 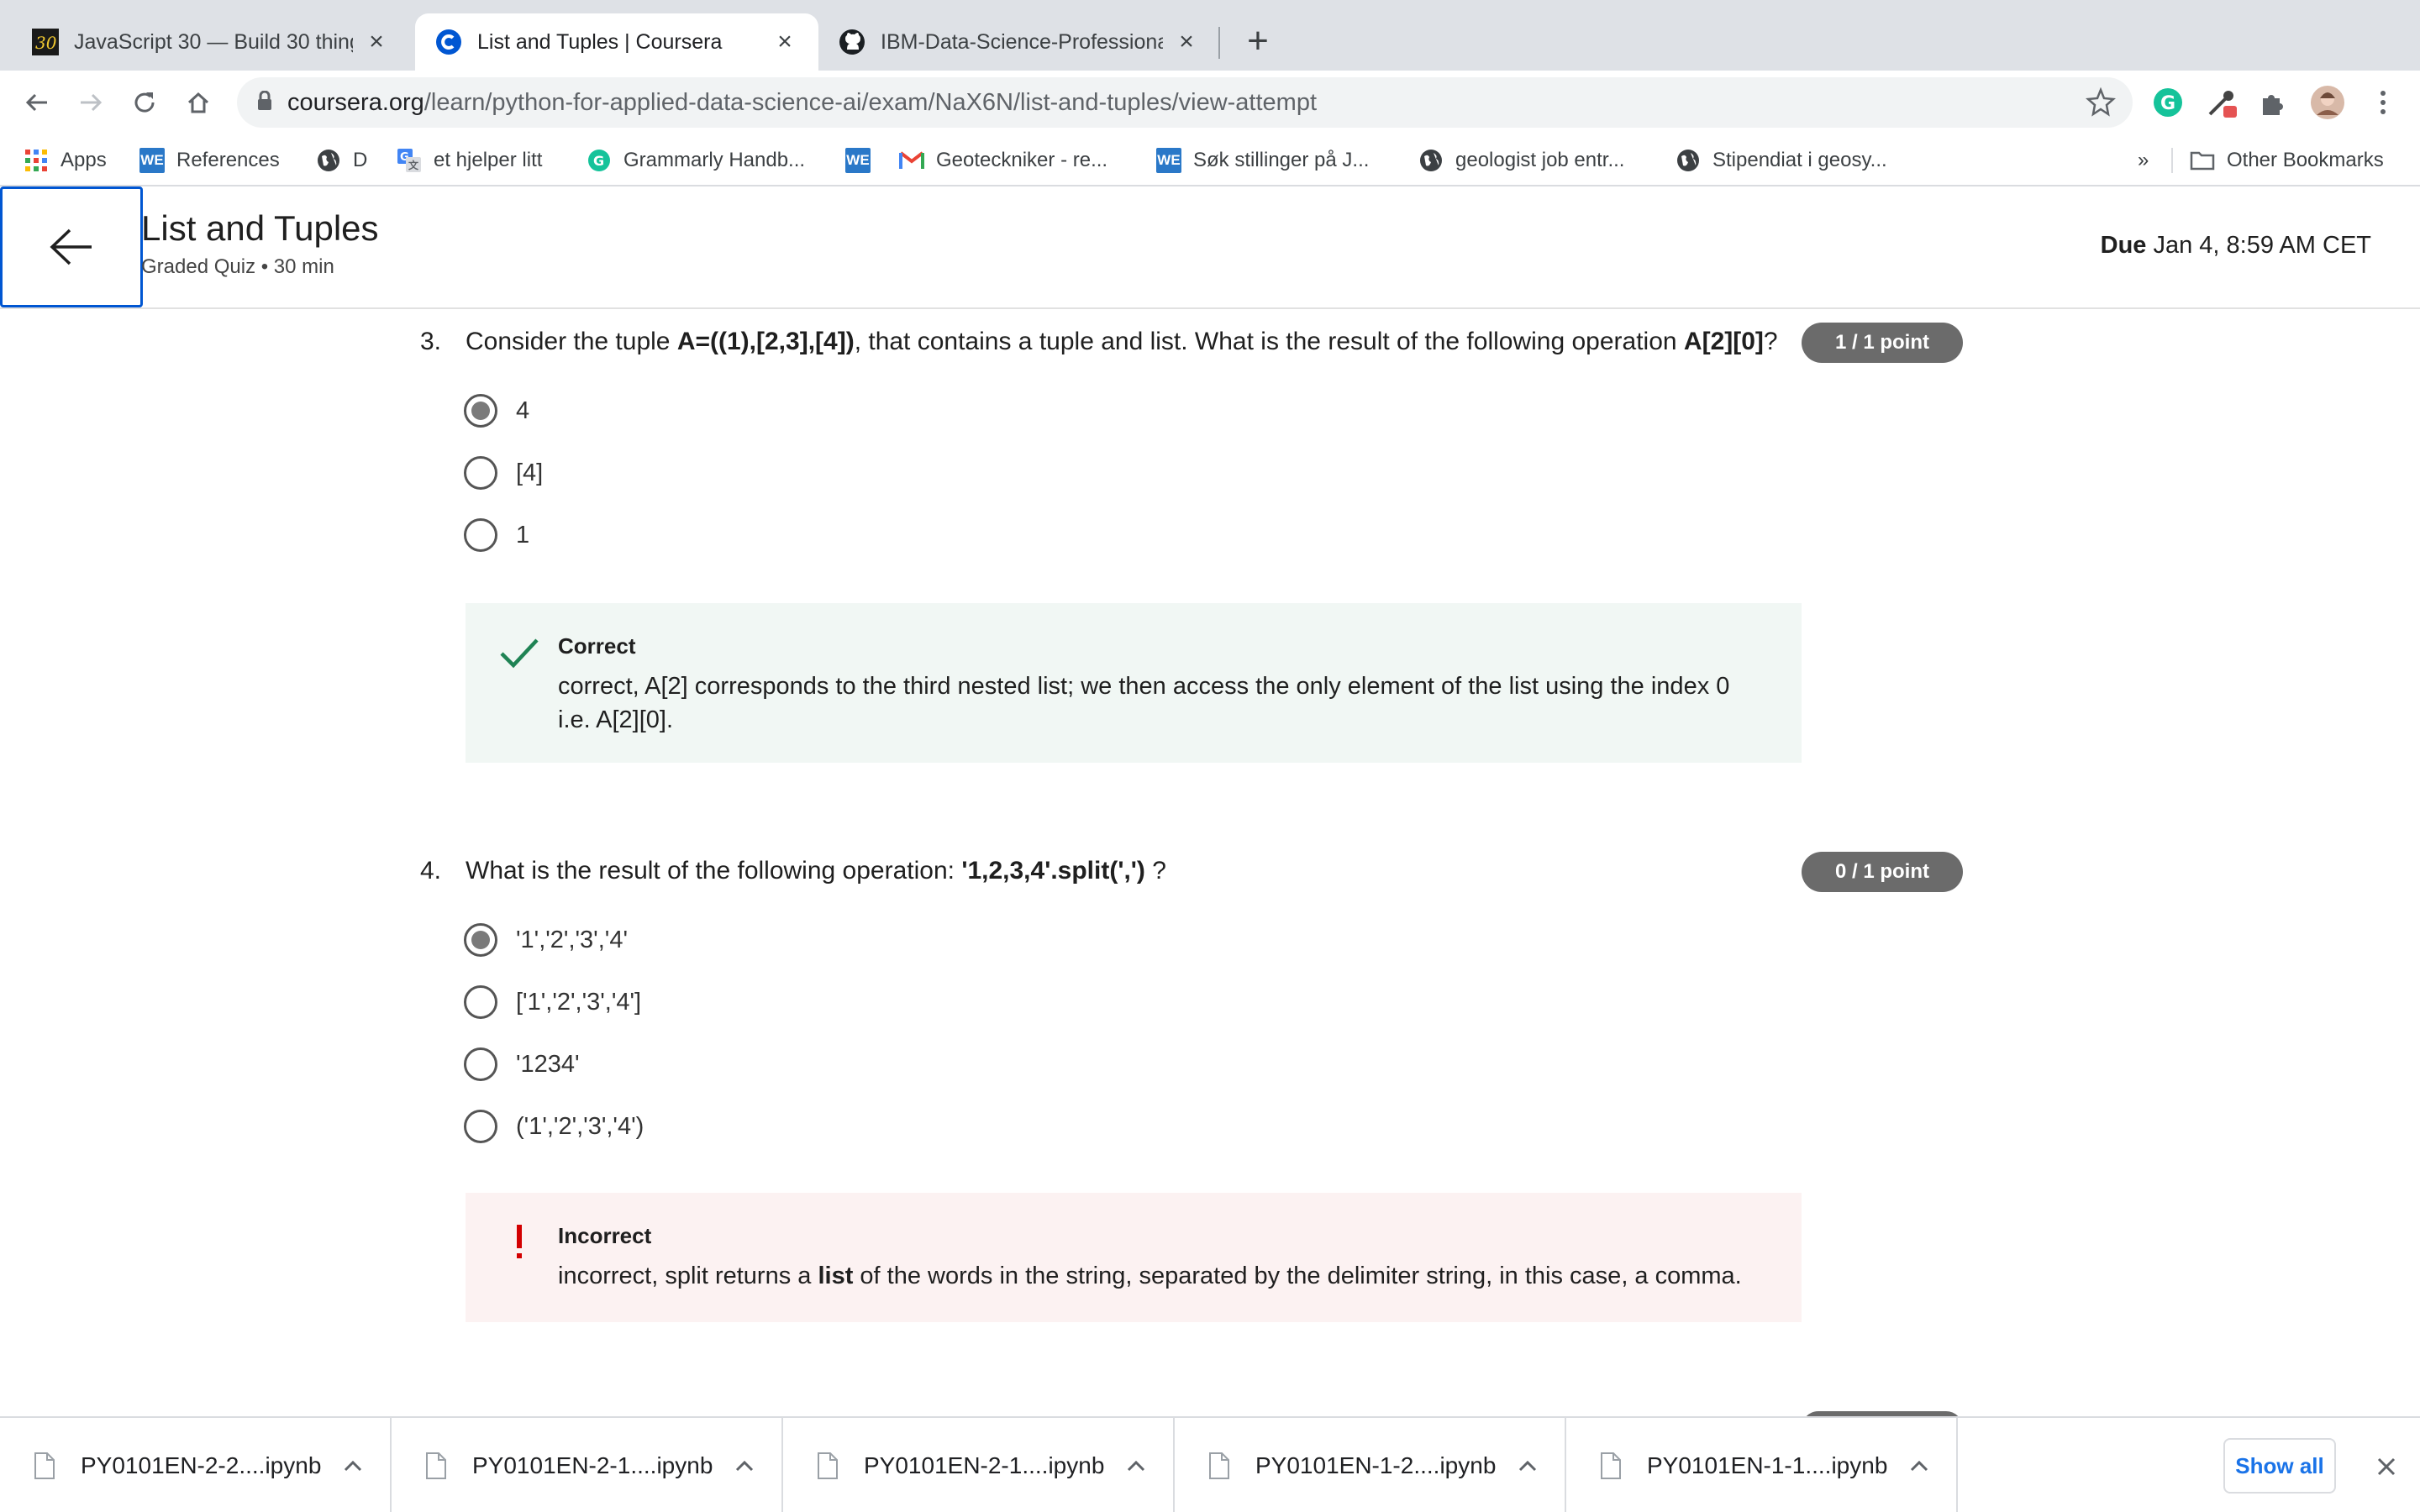 What do you see at coordinates (46, 43) in the screenshot?
I see `svg-text: 30` at bounding box center [46, 43].